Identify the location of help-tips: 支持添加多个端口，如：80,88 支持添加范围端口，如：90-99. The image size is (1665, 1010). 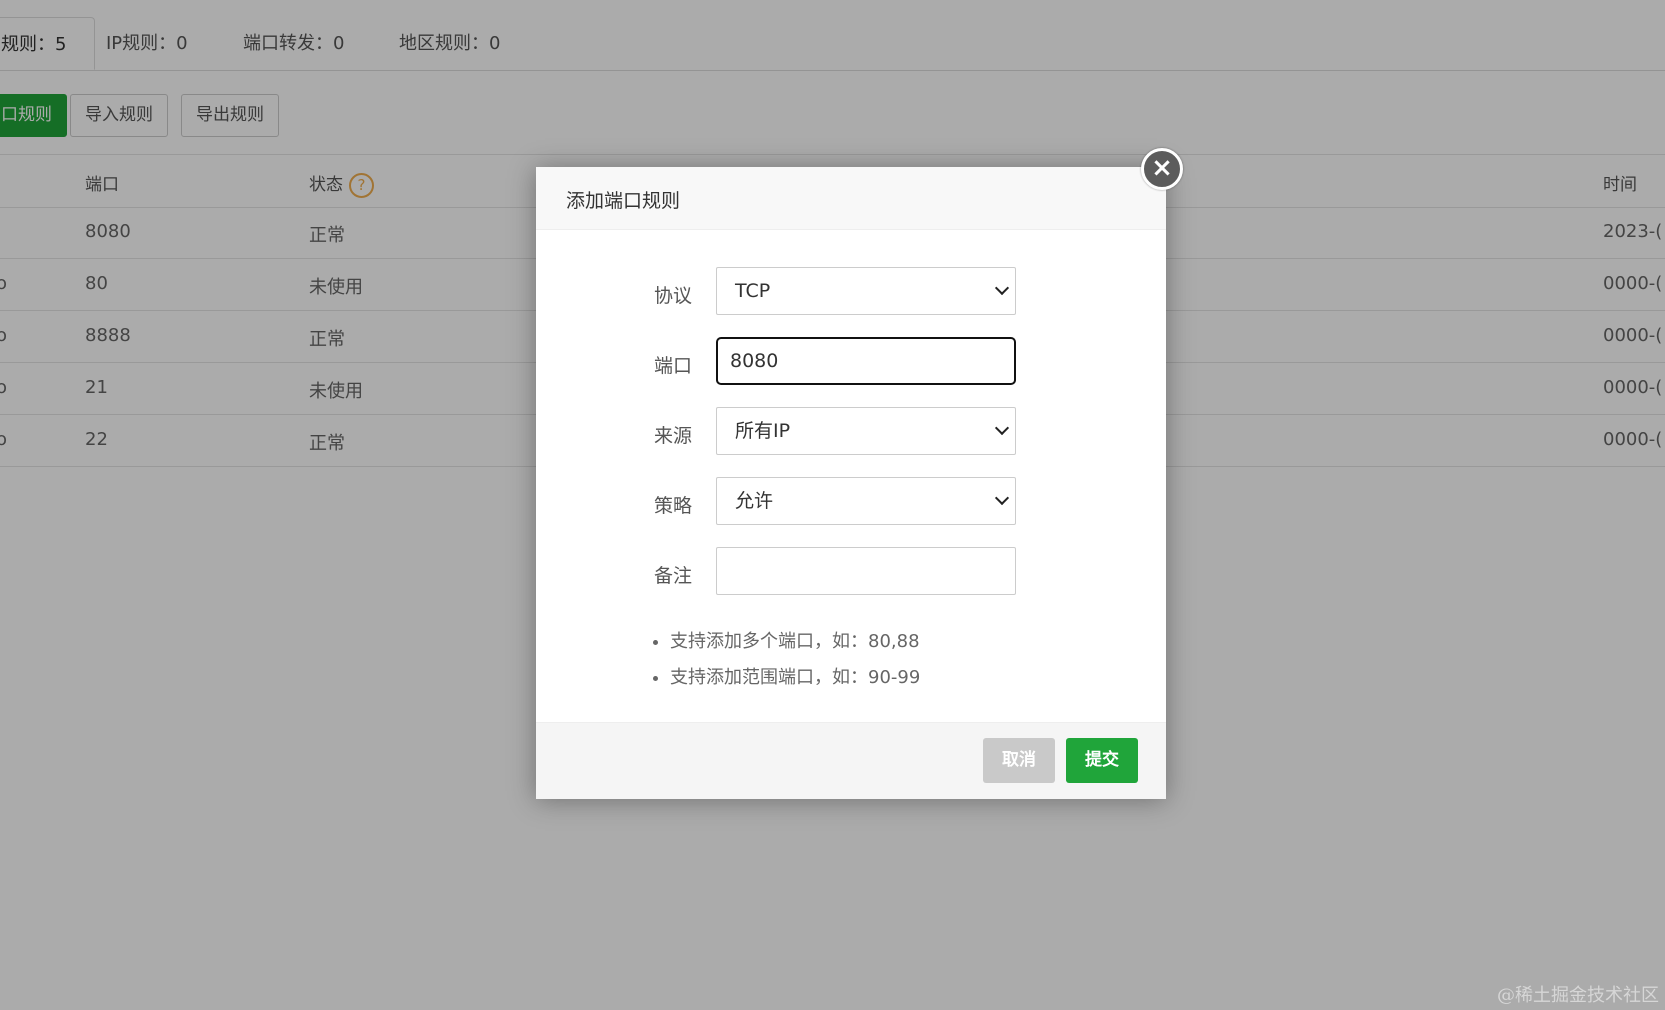
(783, 660).